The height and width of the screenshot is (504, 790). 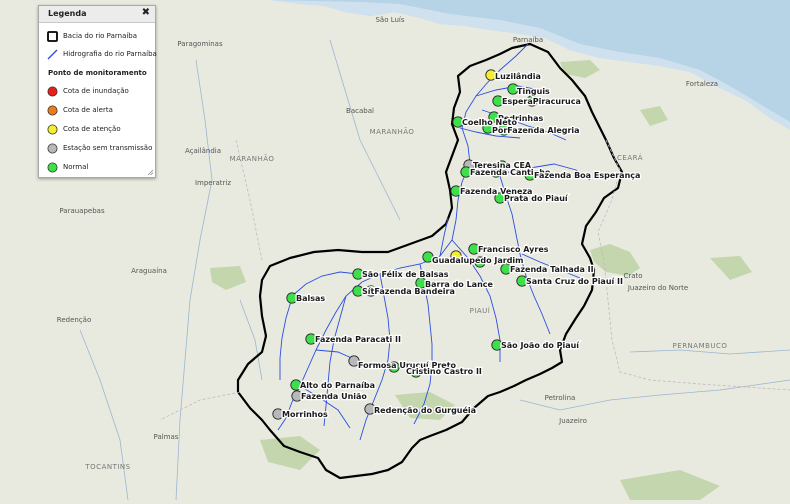 I want to click on station-label: Balsas, so click(x=310, y=298).